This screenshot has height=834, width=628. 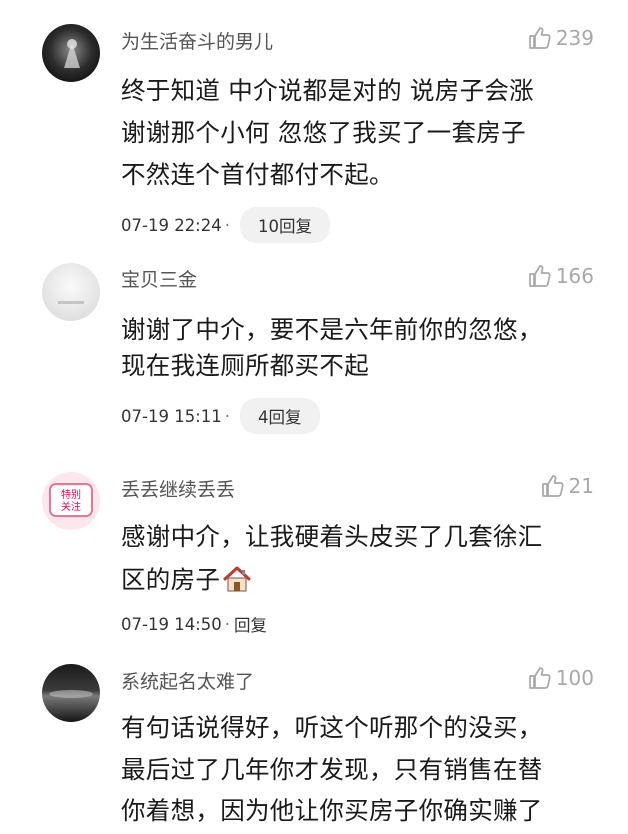 What do you see at coordinates (332, 727) in the screenshot?
I see `comment-text-line: 有句话说得好，听这个听那个的没买，` at bounding box center [332, 727].